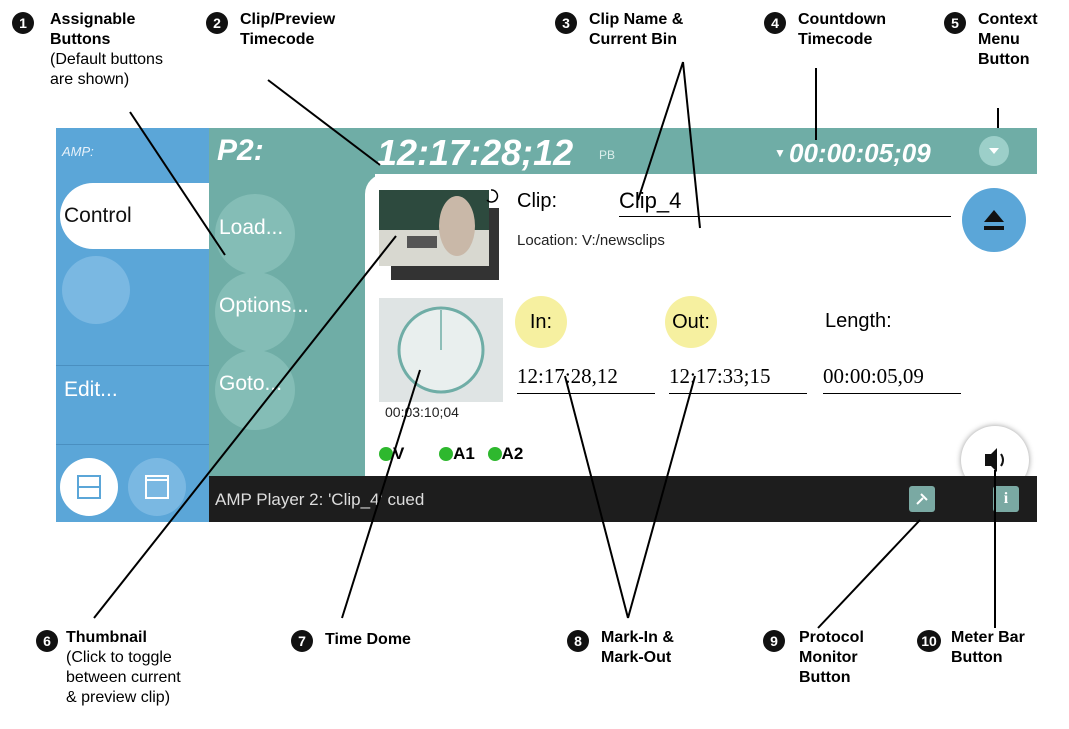 Image resolution: width=1069 pixels, height=729 pixels. Describe the element at coordinates (691, 145) in the screenshot. I see `leader-line-3b` at that location.